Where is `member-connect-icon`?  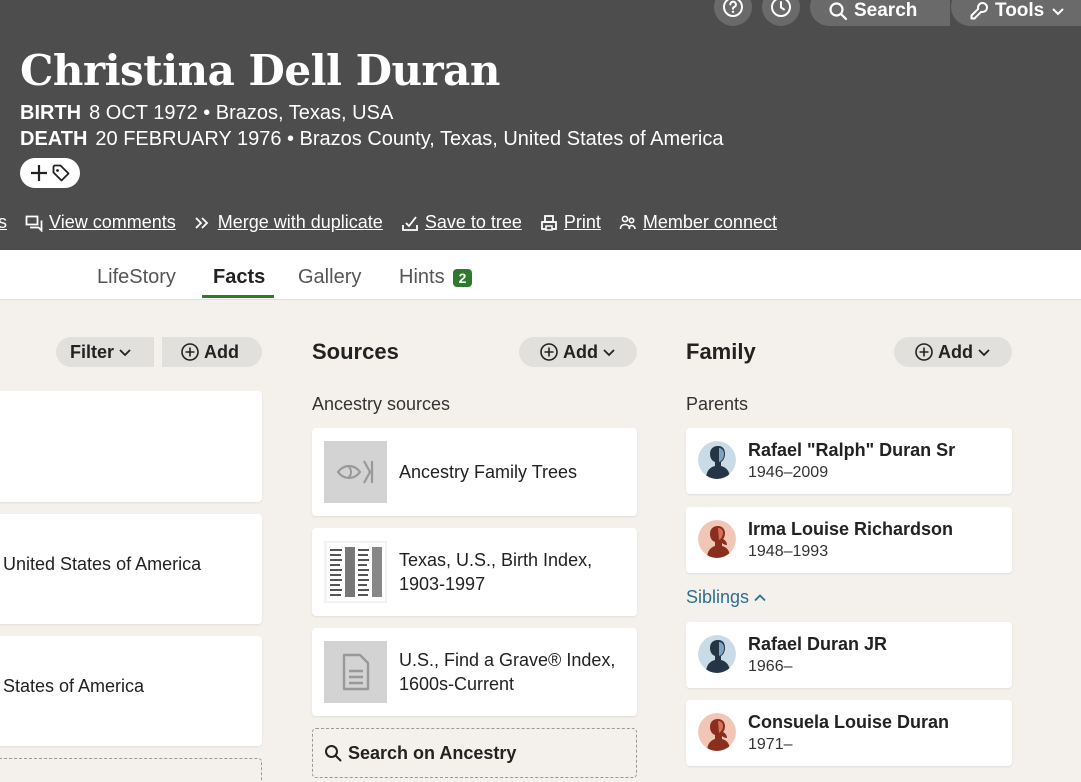
member-connect-icon is located at coordinates (627, 222).